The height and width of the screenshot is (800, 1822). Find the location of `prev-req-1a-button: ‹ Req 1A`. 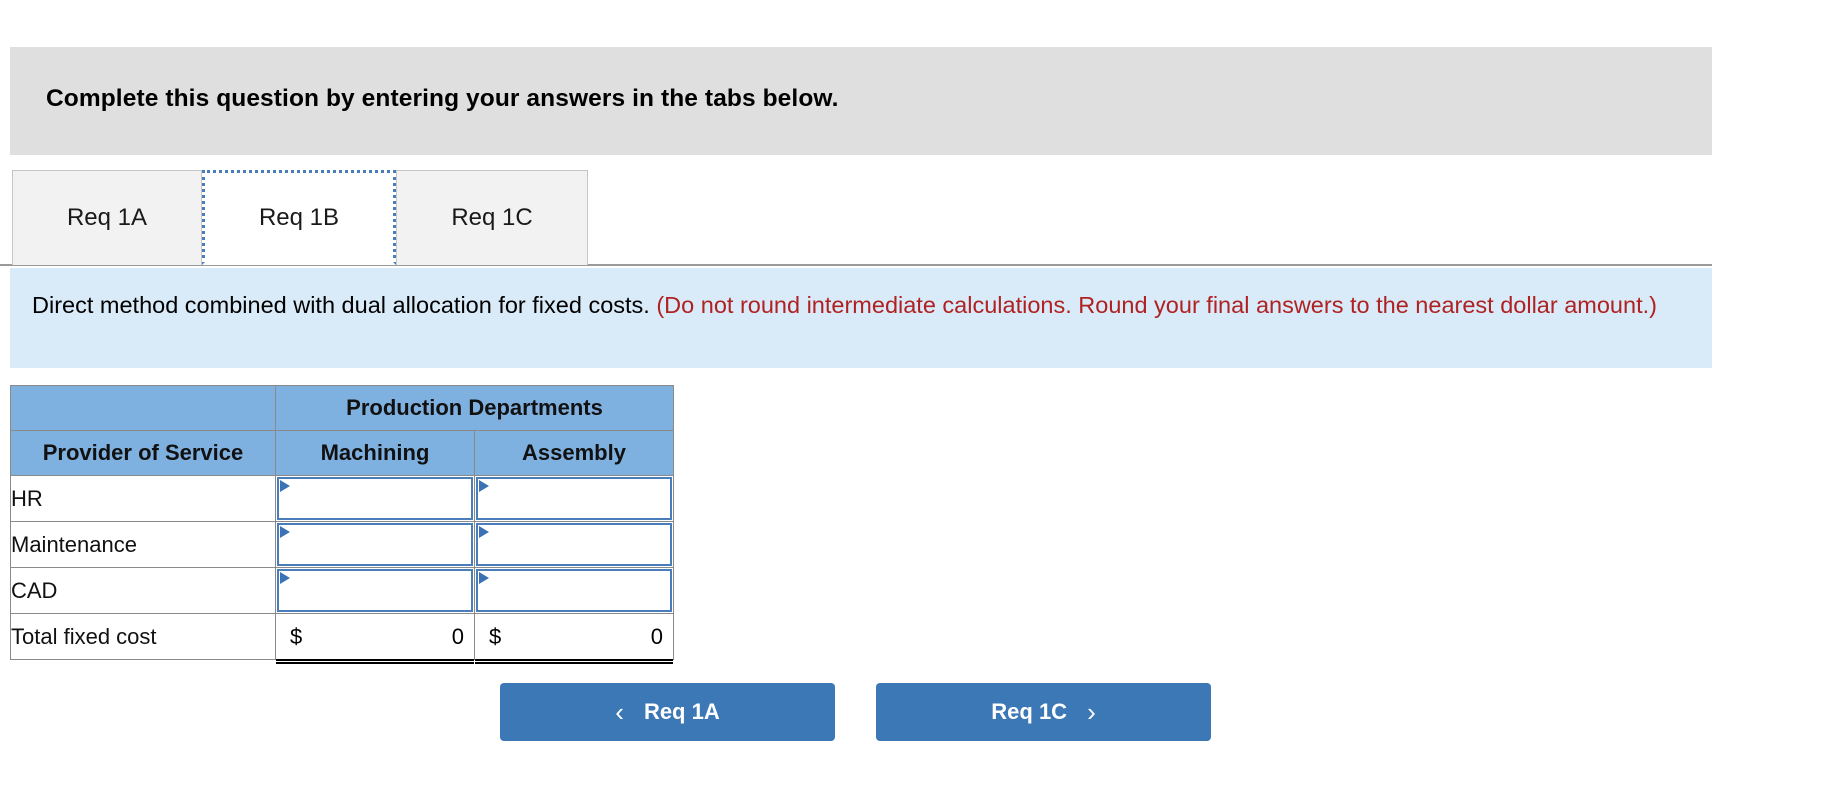

prev-req-1a-button: ‹ Req 1A is located at coordinates (667, 712).